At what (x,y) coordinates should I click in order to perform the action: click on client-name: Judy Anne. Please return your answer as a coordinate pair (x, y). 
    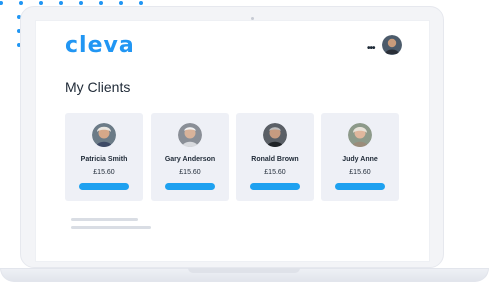
    Looking at the image, I should click on (360, 159).